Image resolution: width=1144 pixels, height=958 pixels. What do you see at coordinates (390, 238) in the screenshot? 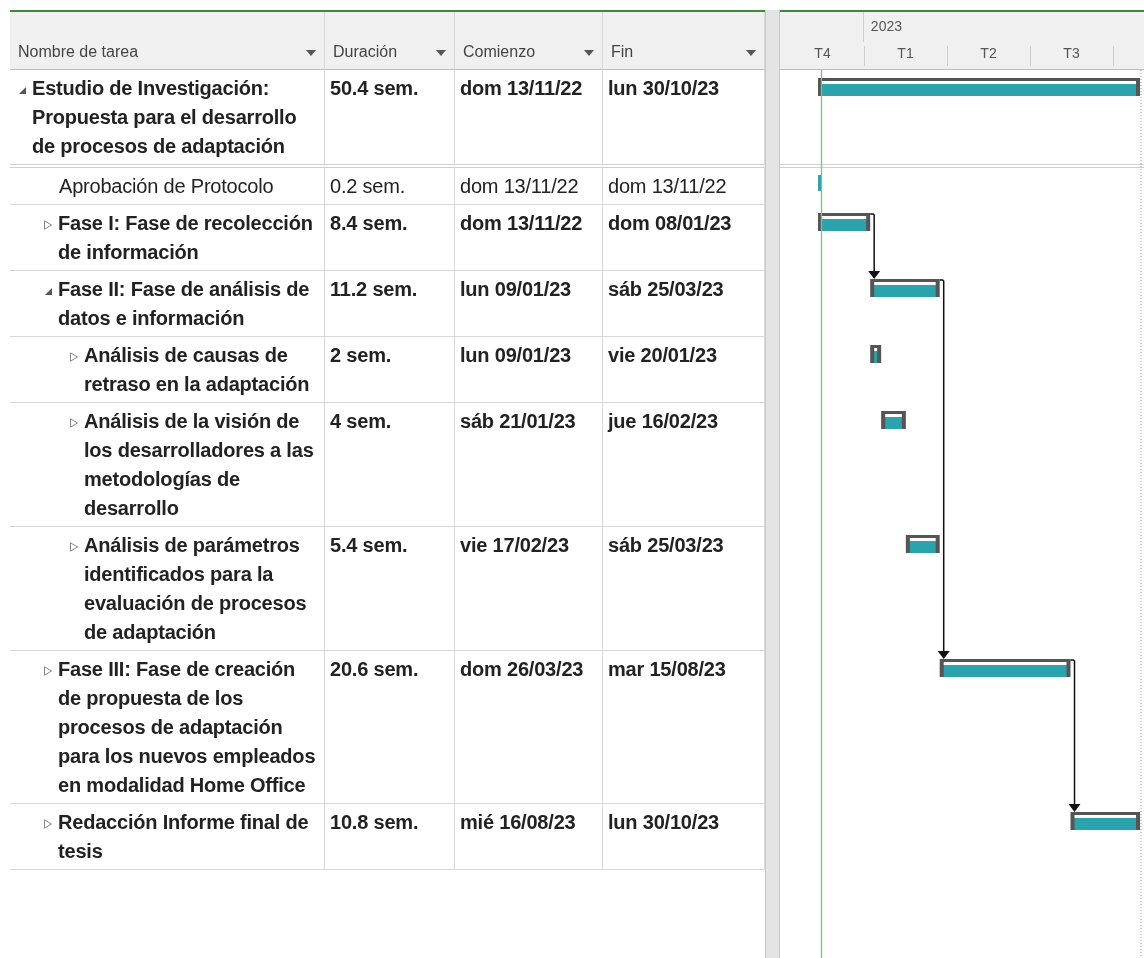
I see `table-cell: 8.4 sem.` at bounding box center [390, 238].